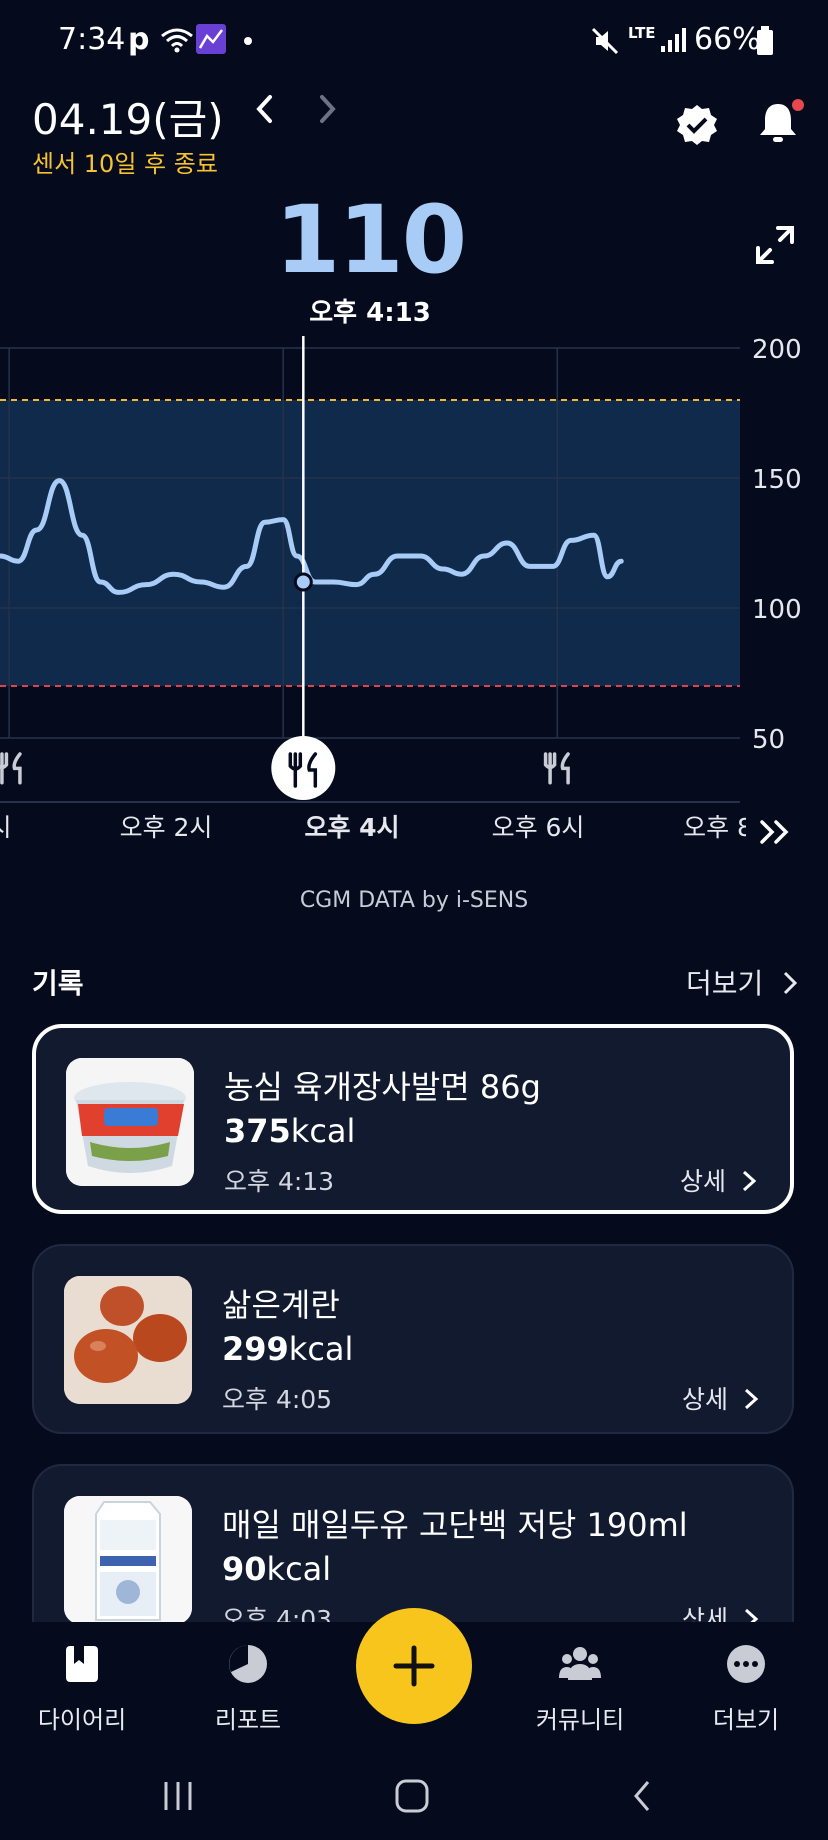 The width and height of the screenshot is (828, 1840). I want to click on nav-community-label: 커뮤니티, so click(580, 1720).